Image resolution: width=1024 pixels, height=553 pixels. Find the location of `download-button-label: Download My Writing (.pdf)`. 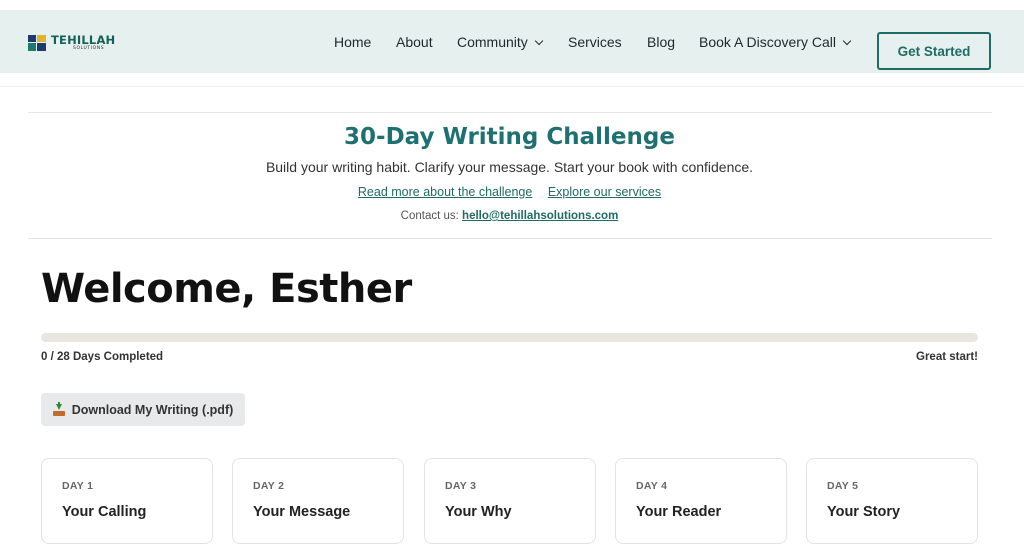

download-button-label: Download My Writing (.pdf) is located at coordinates (152, 409).